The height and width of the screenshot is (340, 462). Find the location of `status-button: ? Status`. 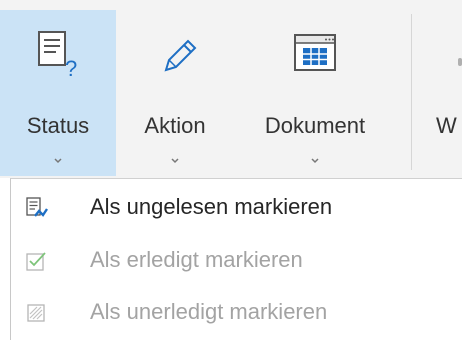

status-button: ? Status is located at coordinates (58, 93).